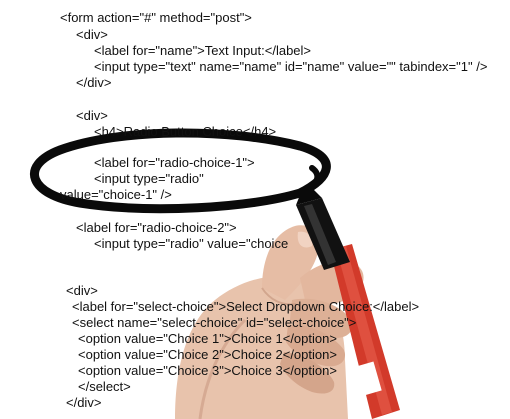 The width and height of the screenshot is (510, 419). Describe the element at coordinates (84, 402) in the screenshot. I see `code-line-div-close-3: </div>` at that location.